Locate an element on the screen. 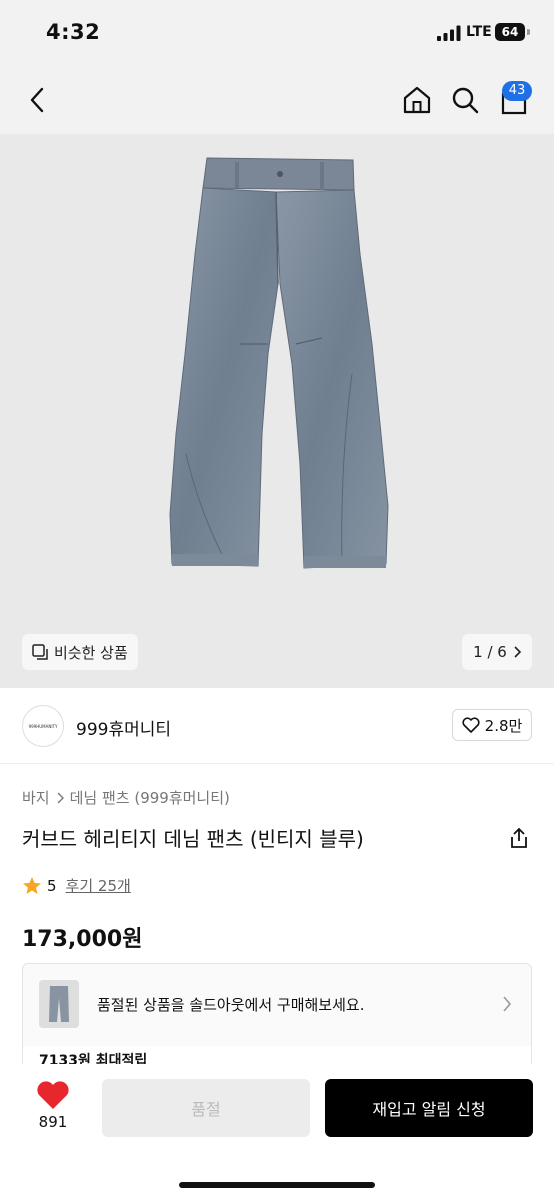  search-button is located at coordinates (465, 100).